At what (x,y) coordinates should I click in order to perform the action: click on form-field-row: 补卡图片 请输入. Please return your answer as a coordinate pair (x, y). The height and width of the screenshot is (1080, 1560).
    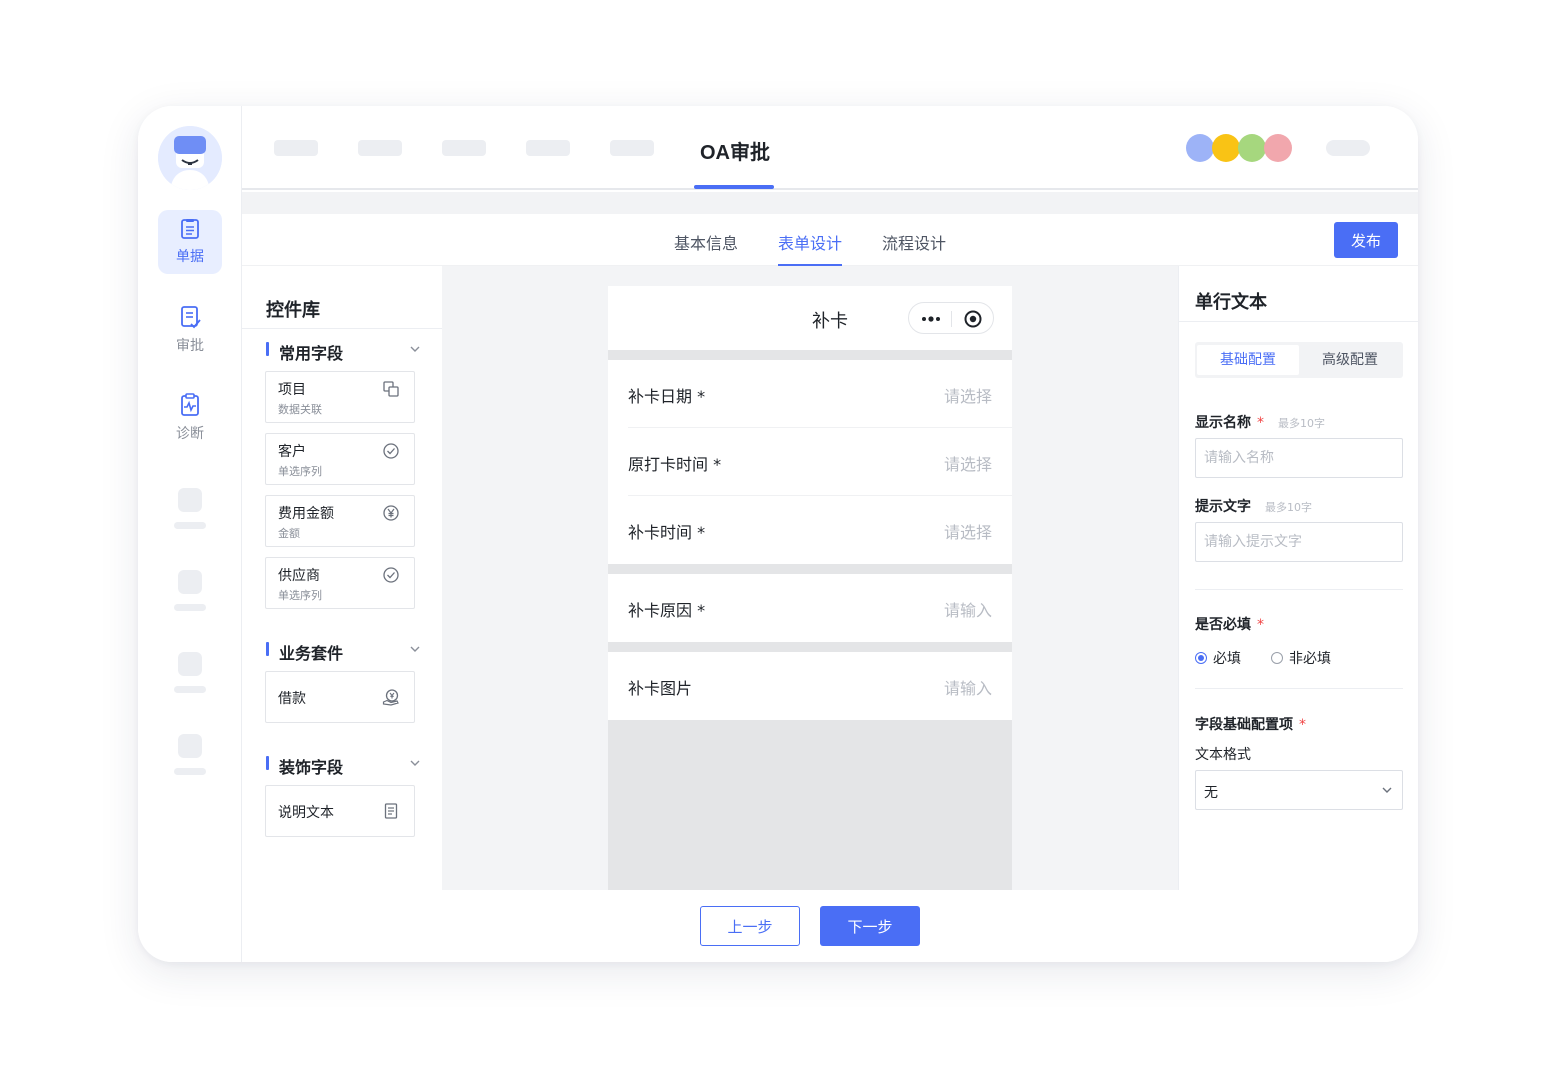
    Looking at the image, I should click on (810, 686).